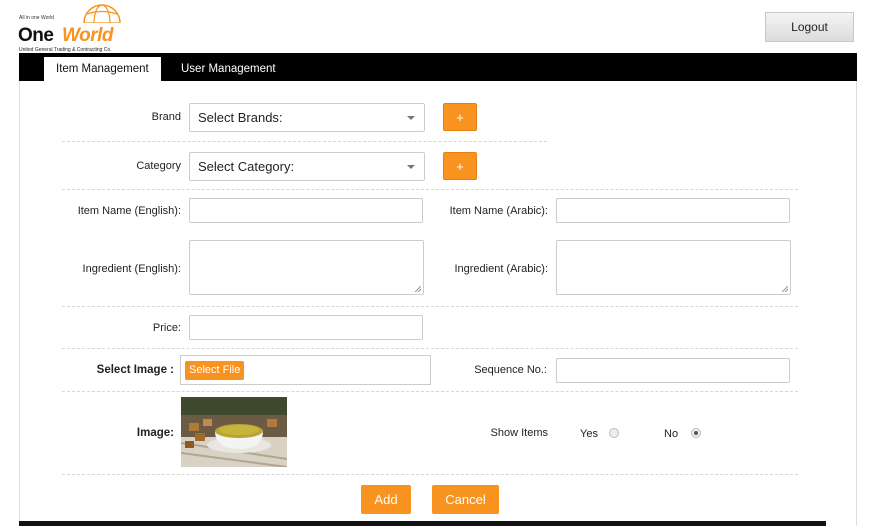 The width and height of the screenshot is (875, 526). Describe the element at coordinates (228, 69) in the screenshot. I see `tab-user-management: User Management` at that location.